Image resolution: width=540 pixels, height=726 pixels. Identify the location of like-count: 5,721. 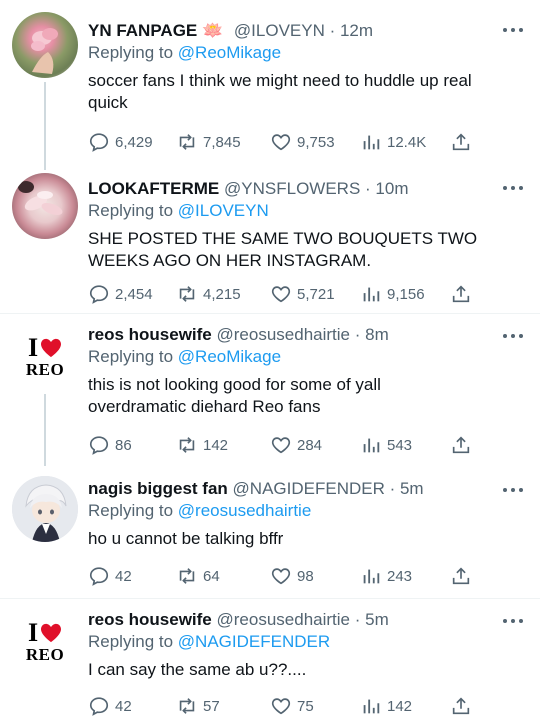
(316, 294).